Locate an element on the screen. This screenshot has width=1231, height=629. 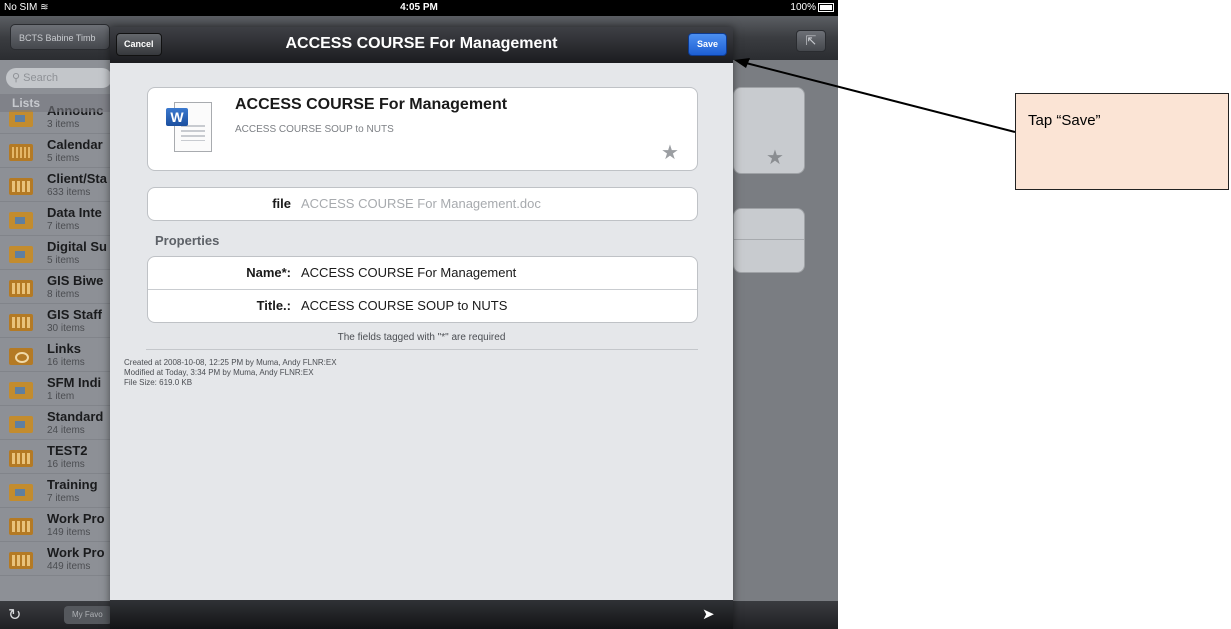
list-item: TEST2 16 items is located at coordinates (56, 457).